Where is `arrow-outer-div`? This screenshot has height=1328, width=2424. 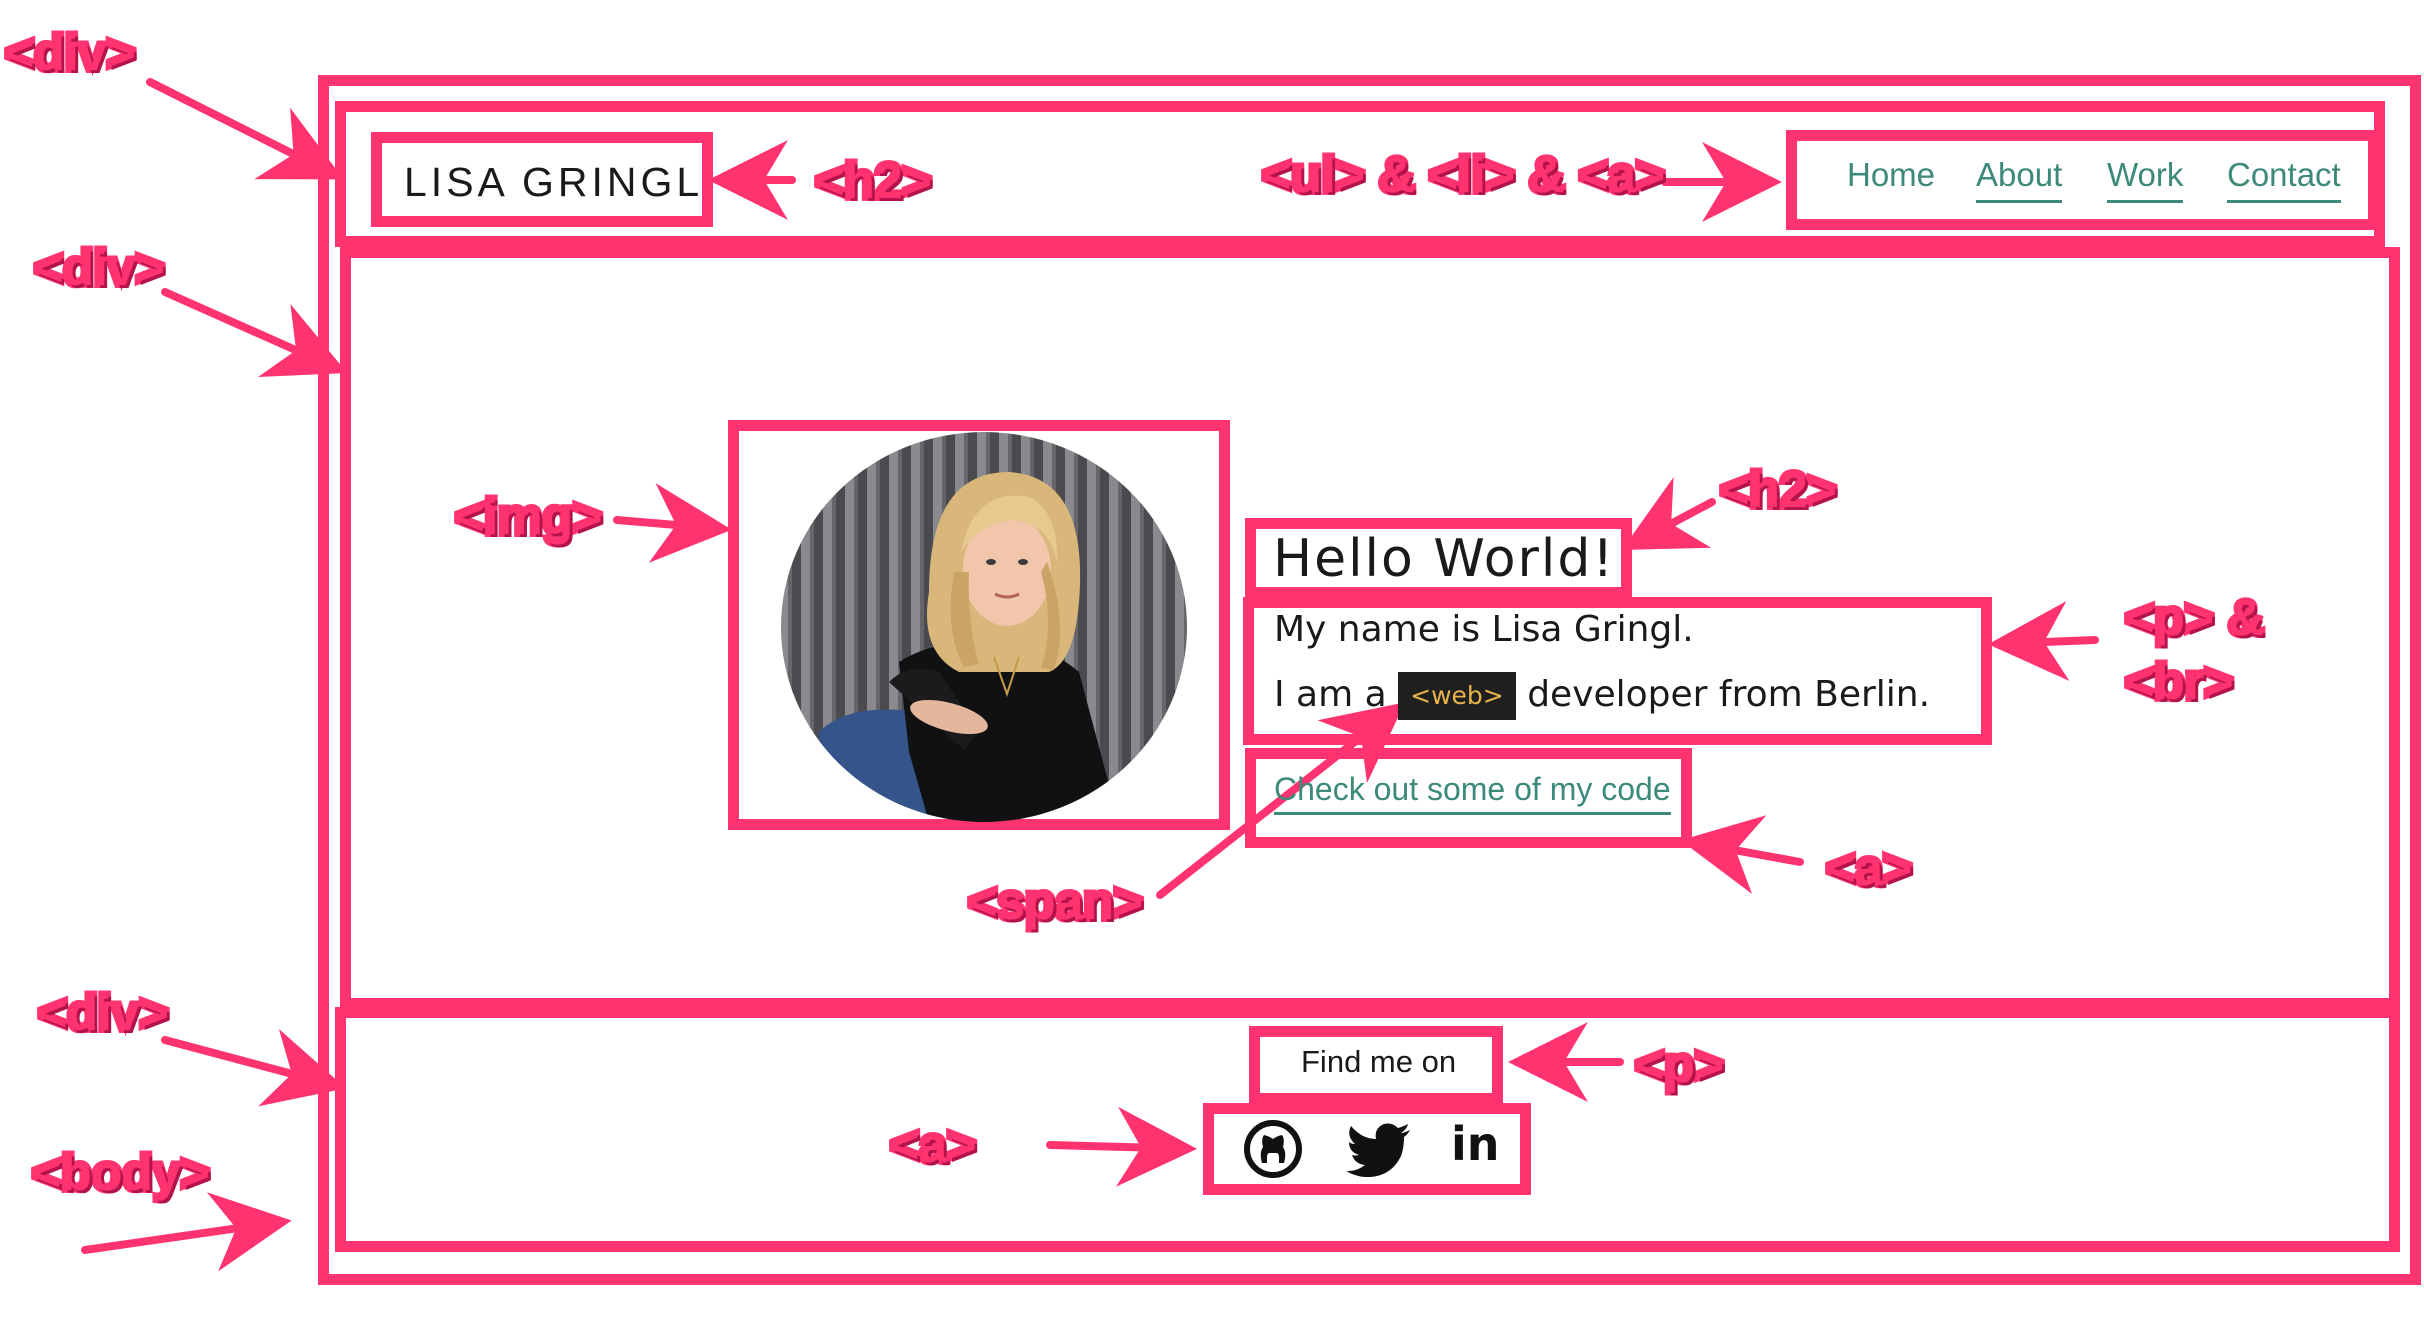 arrow-outer-div is located at coordinates (245, 129).